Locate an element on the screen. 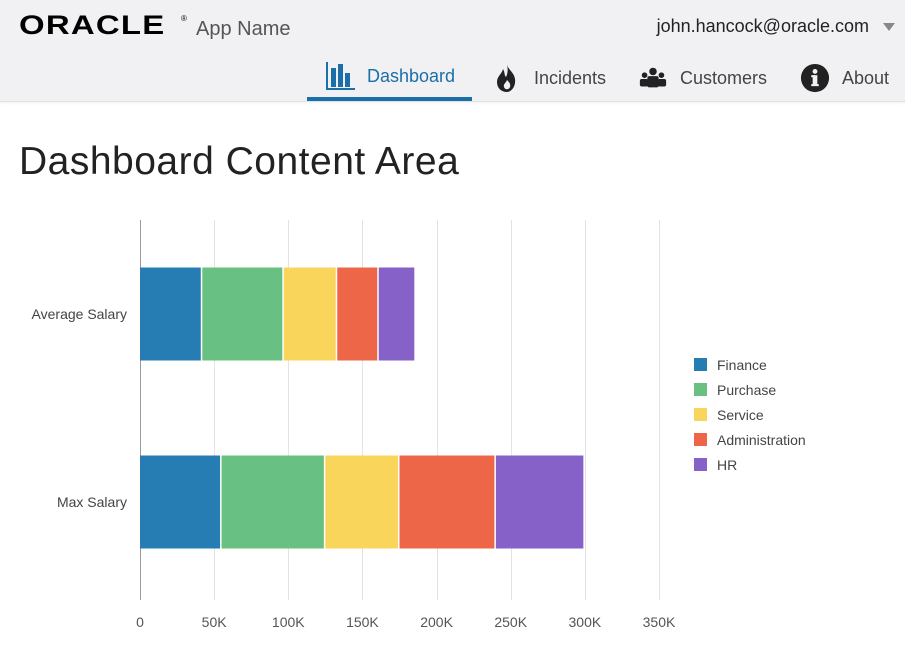  nav-tab-dashboard: Dashboard is located at coordinates (389, 78).